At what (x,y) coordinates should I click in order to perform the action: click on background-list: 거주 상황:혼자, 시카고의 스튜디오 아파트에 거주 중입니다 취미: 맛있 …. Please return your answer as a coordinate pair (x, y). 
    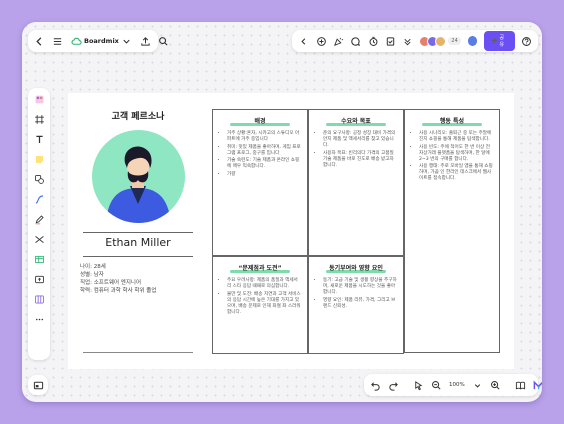
    Looking at the image, I should click on (260, 154).